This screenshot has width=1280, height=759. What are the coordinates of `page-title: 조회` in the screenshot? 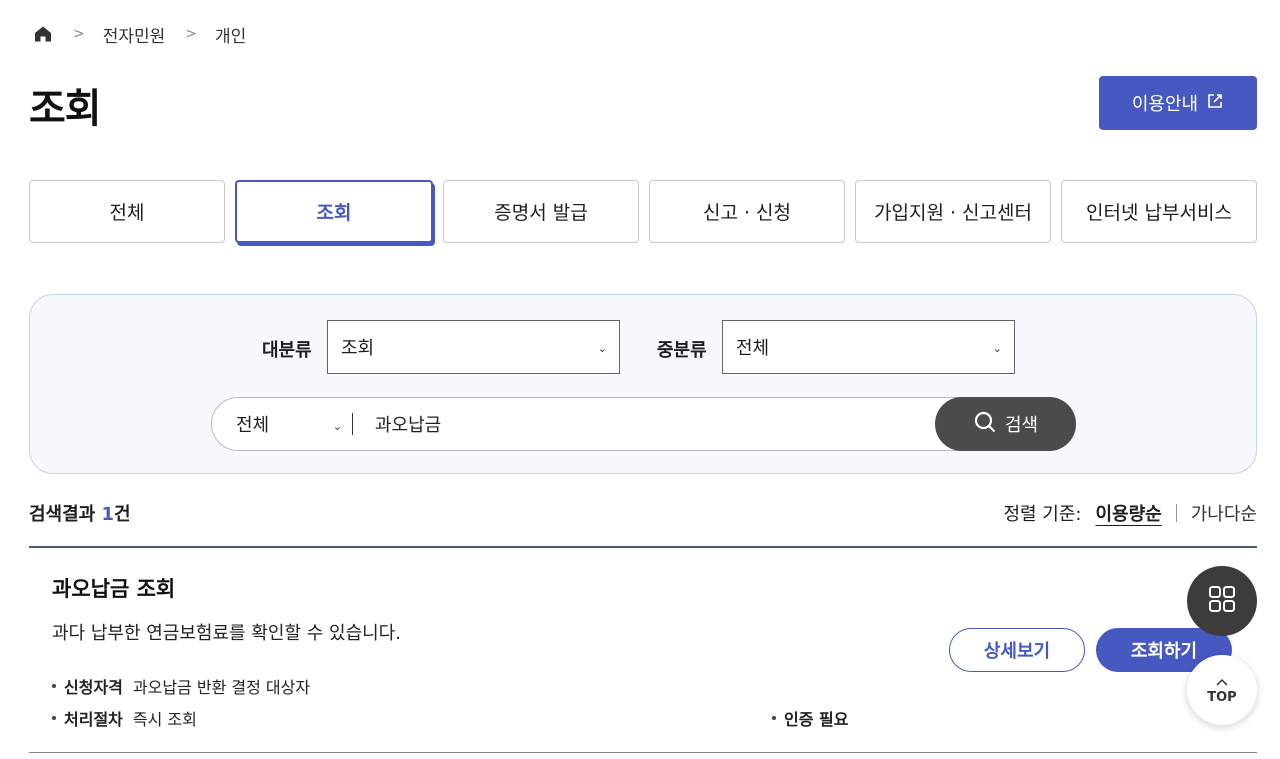 It's located at (65, 109).